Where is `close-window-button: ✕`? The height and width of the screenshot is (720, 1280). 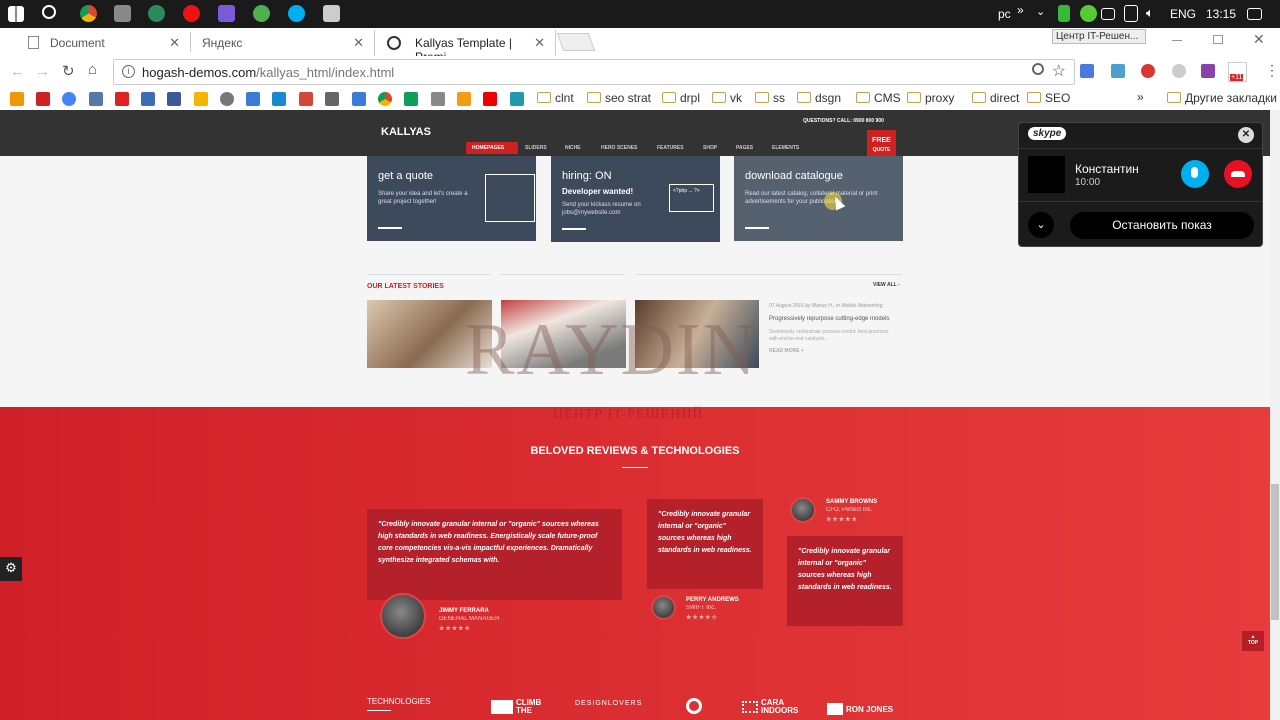
close-window-button: ✕ is located at coordinates (1259, 39).